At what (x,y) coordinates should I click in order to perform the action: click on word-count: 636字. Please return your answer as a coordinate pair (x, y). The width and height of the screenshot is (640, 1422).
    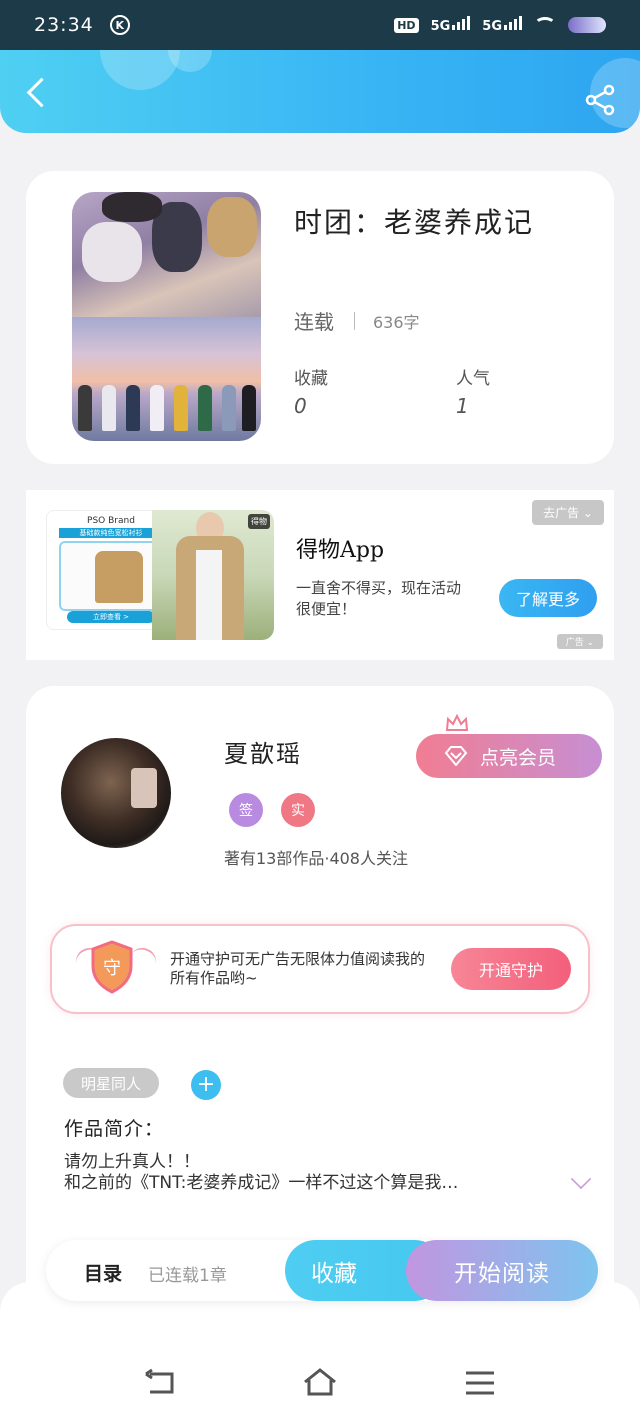
    Looking at the image, I should click on (396, 322).